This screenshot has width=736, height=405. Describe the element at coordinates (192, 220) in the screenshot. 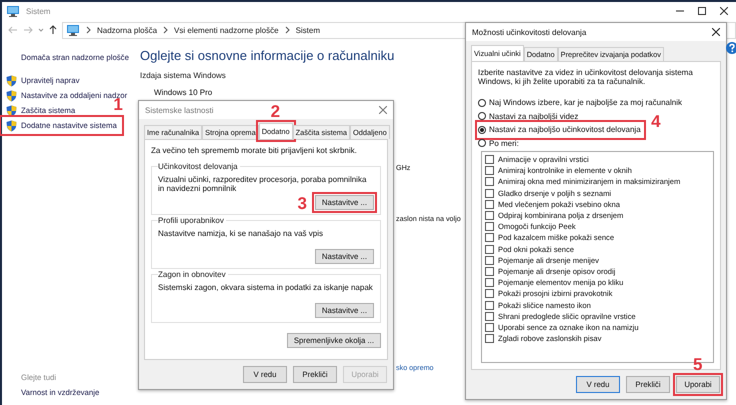

I see `group-title: Profili uporabnikov` at that location.